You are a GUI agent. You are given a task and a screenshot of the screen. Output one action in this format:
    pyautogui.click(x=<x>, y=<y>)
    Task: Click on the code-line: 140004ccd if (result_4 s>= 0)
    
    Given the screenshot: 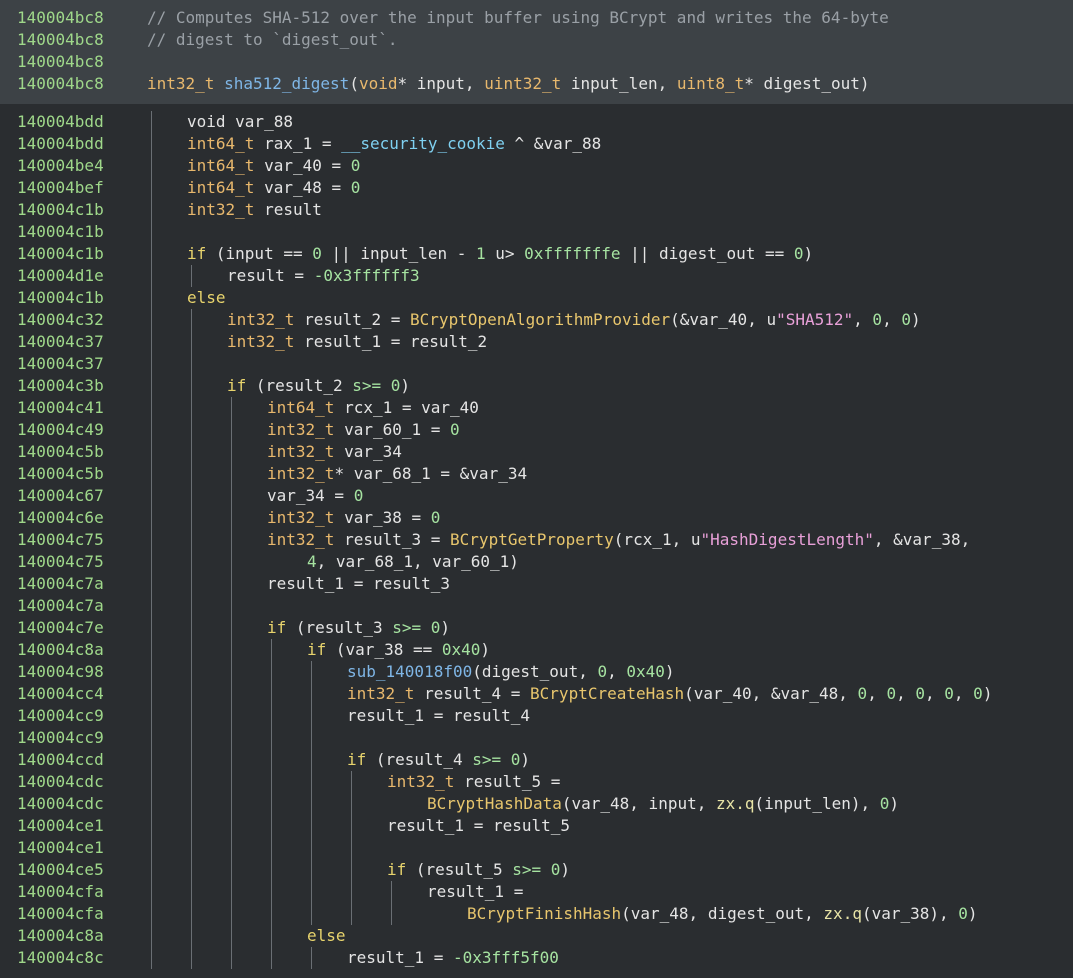 What is the action you would take?
    pyautogui.click(x=536, y=760)
    